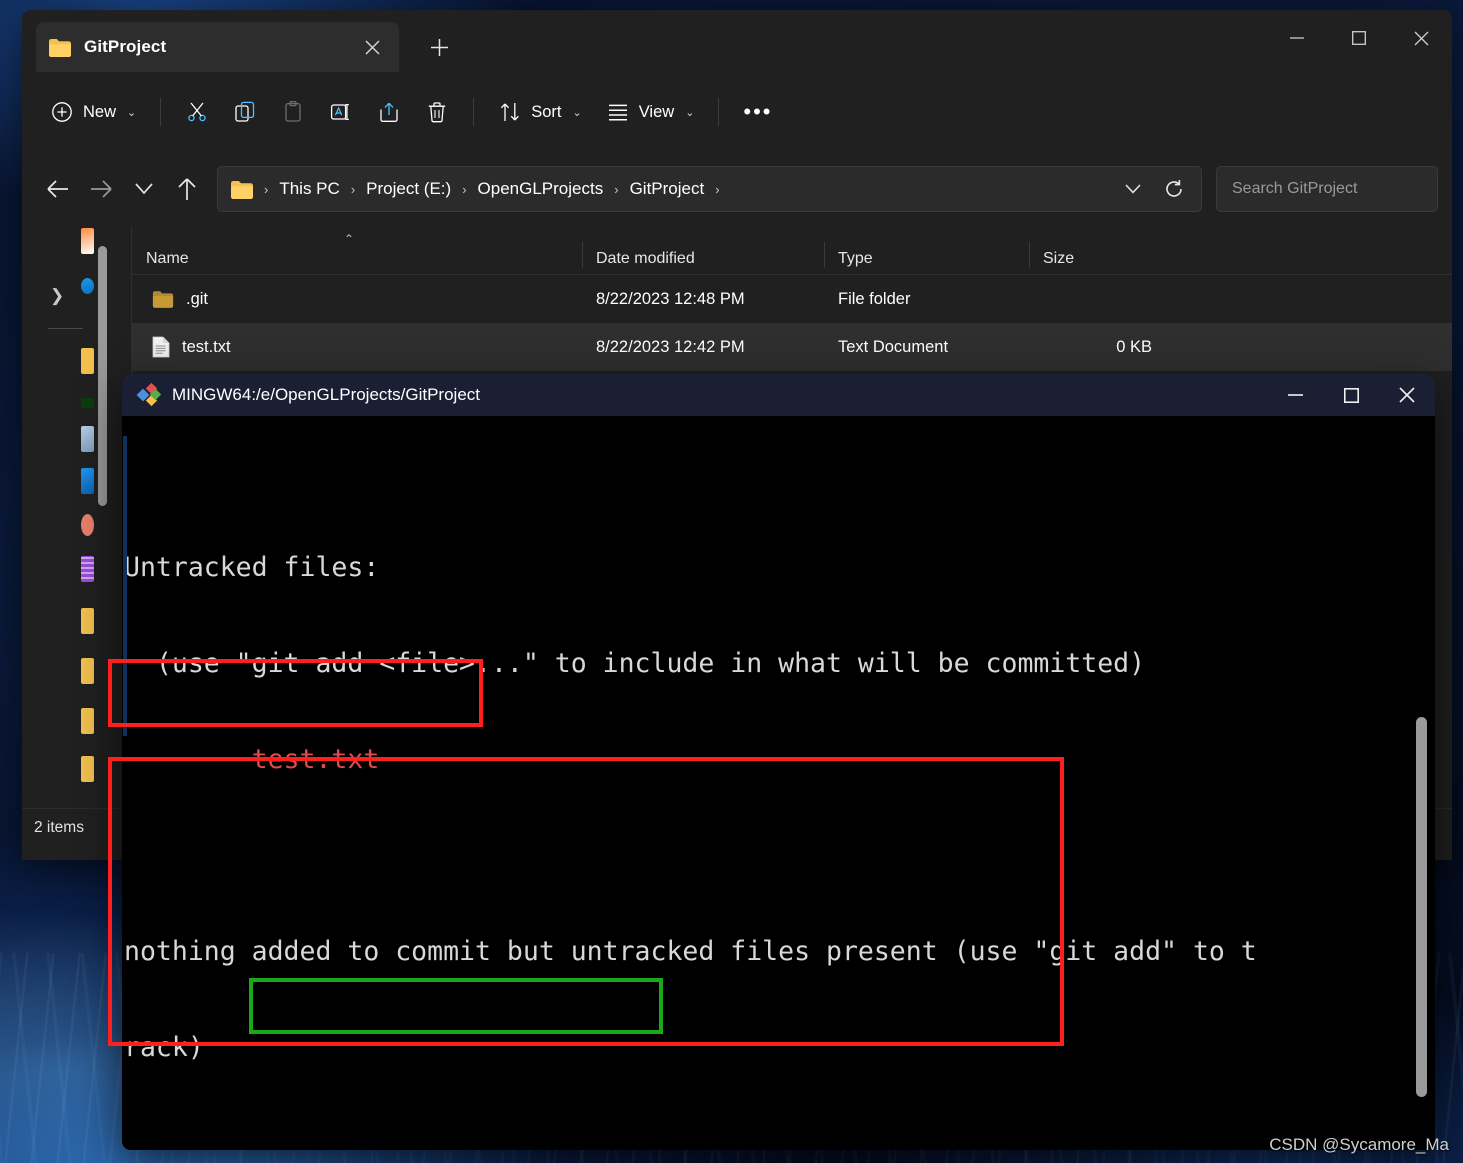  I want to click on view-button: View ⌄, so click(650, 112).